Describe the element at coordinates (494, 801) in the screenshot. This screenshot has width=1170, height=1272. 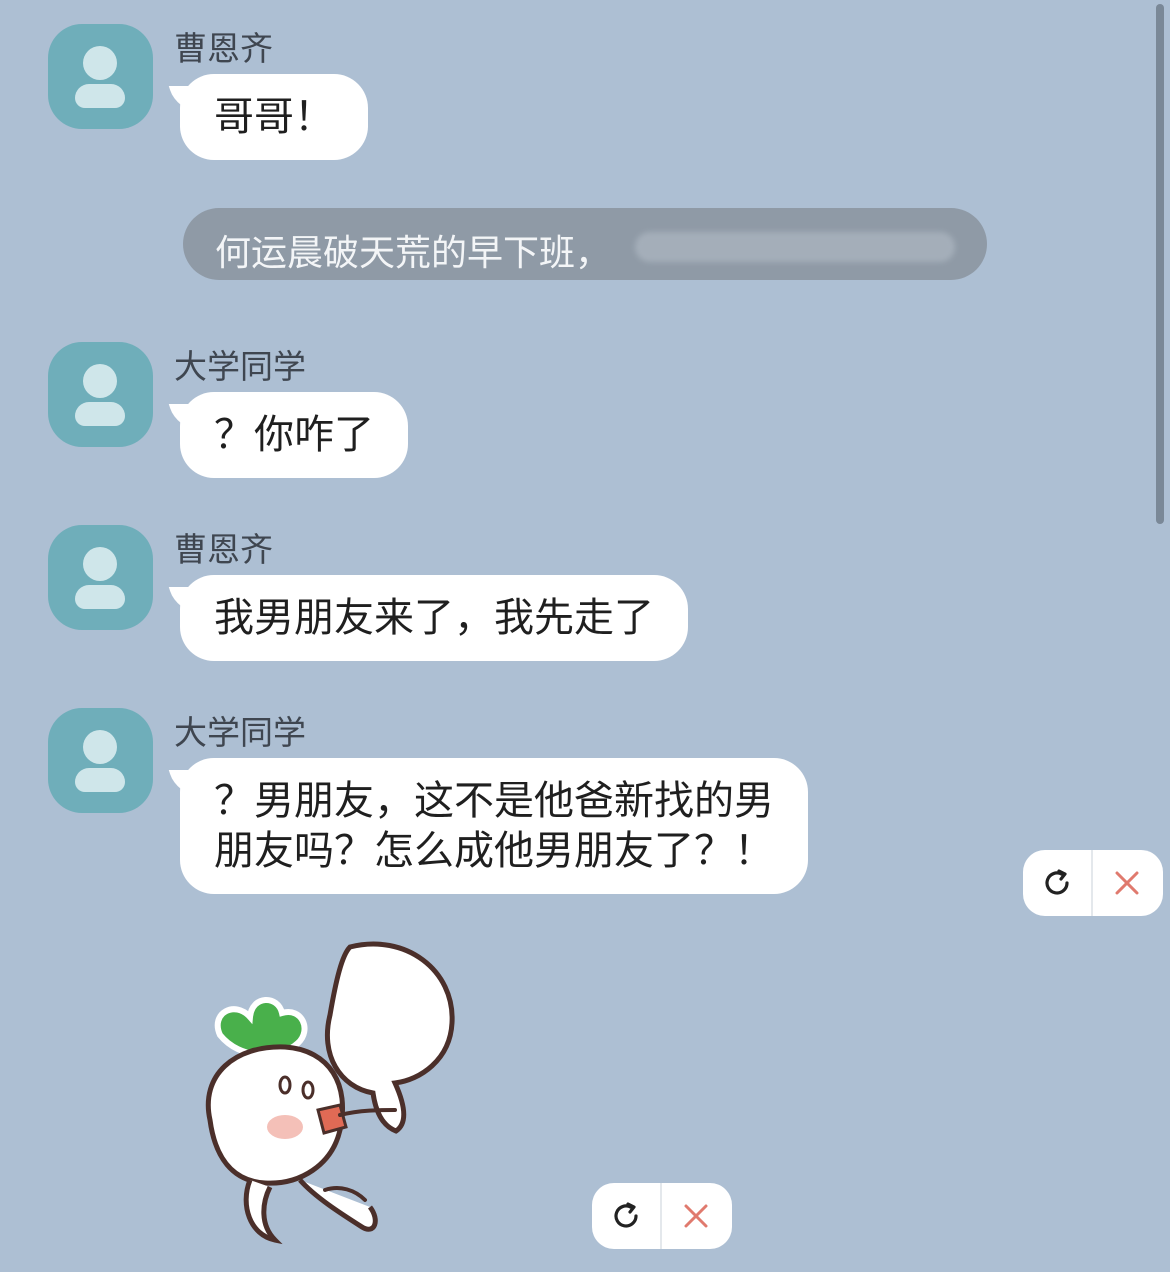
I see `message-text: ？男朋友，这不是他爸新找的男` at that location.